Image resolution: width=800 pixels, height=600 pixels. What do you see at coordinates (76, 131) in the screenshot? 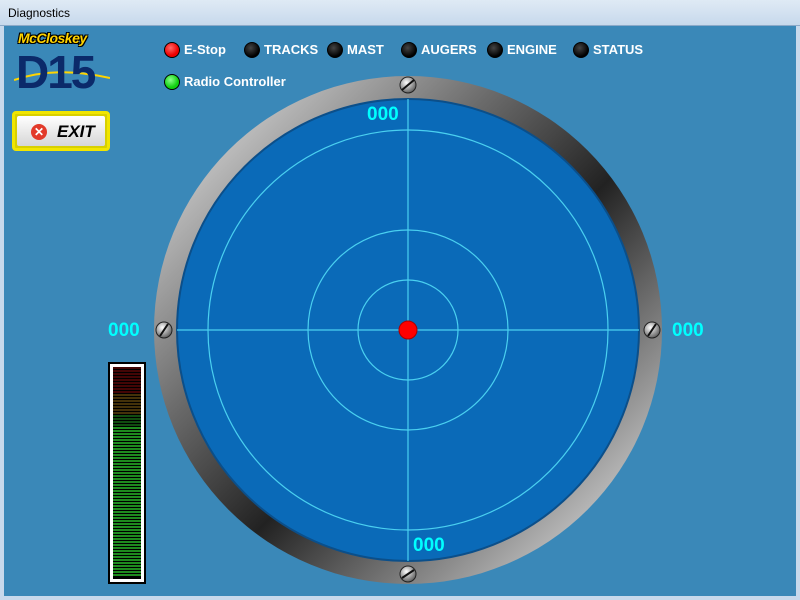
I see `exit-button-label: EXIT` at bounding box center [76, 131].